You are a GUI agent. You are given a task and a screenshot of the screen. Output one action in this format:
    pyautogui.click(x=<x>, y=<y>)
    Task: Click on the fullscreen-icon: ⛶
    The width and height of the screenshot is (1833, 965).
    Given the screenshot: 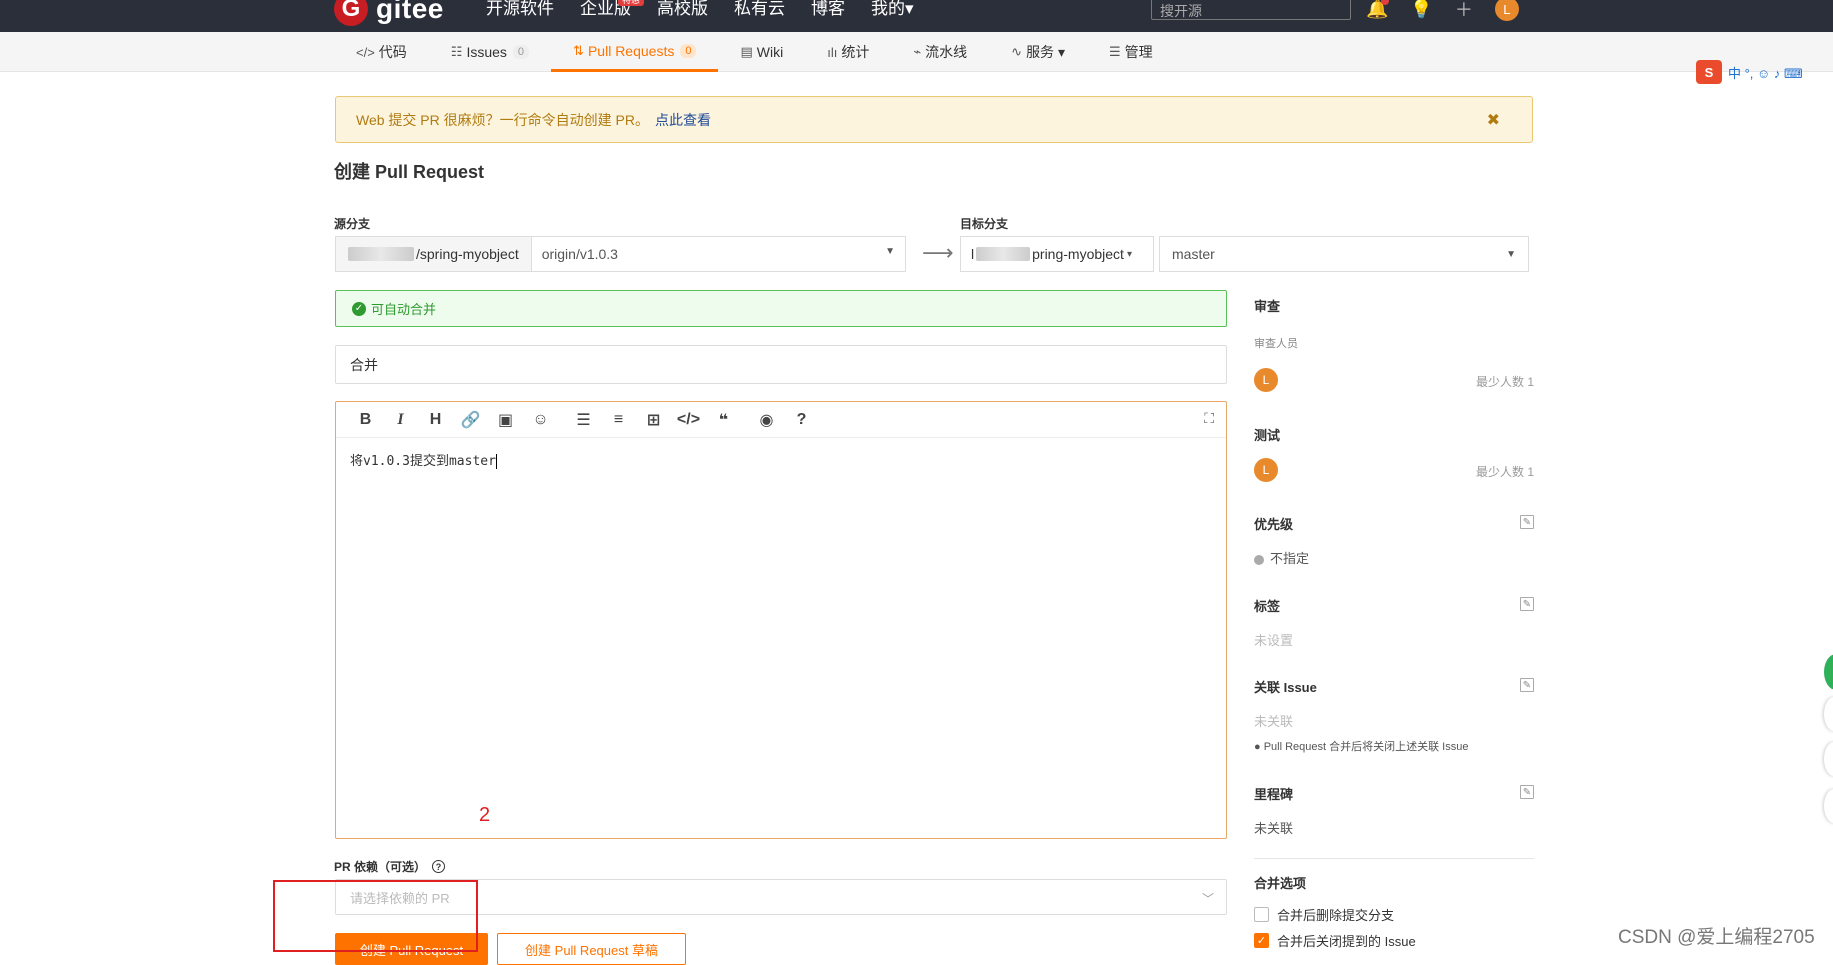 What is the action you would take?
    pyautogui.click(x=1209, y=418)
    